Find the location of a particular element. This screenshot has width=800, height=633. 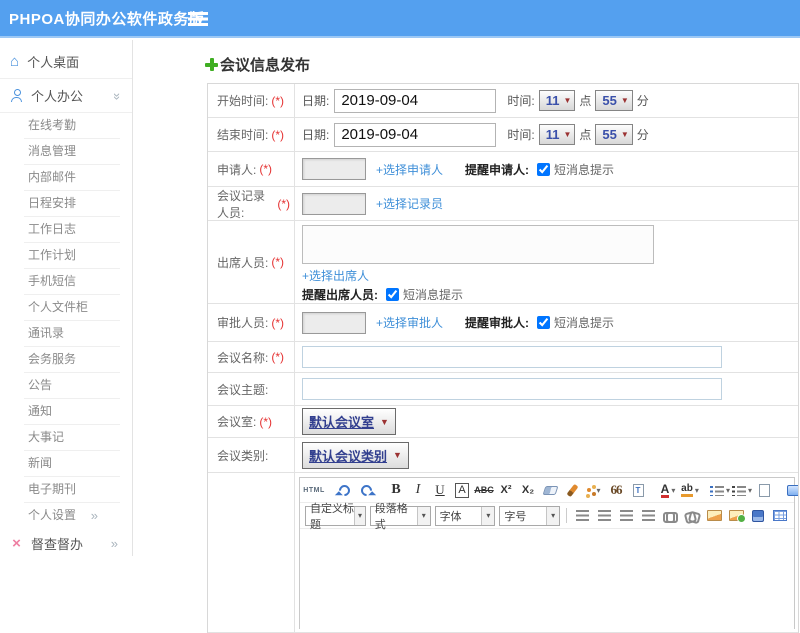

sidebar-subitem-11: 通知 is located at coordinates (72, 412).